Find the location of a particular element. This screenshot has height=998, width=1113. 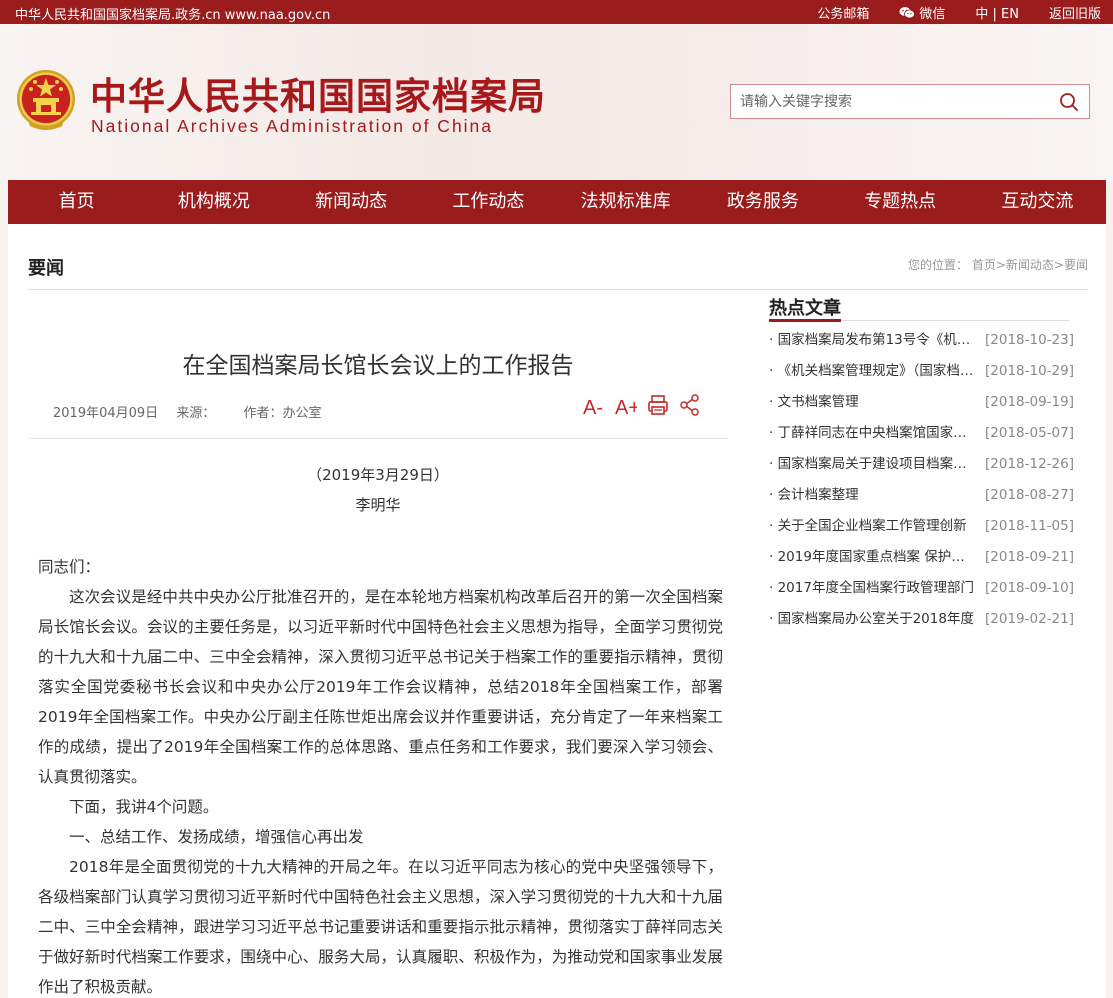

share-button is located at coordinates (690, 407).